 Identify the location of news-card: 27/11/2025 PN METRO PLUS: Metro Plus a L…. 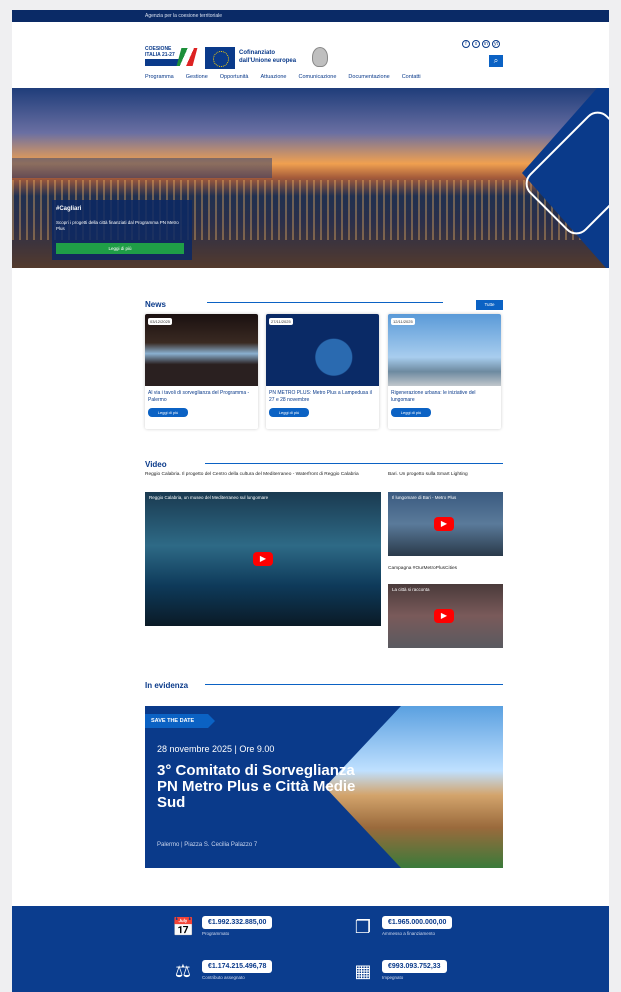
(322, 371).